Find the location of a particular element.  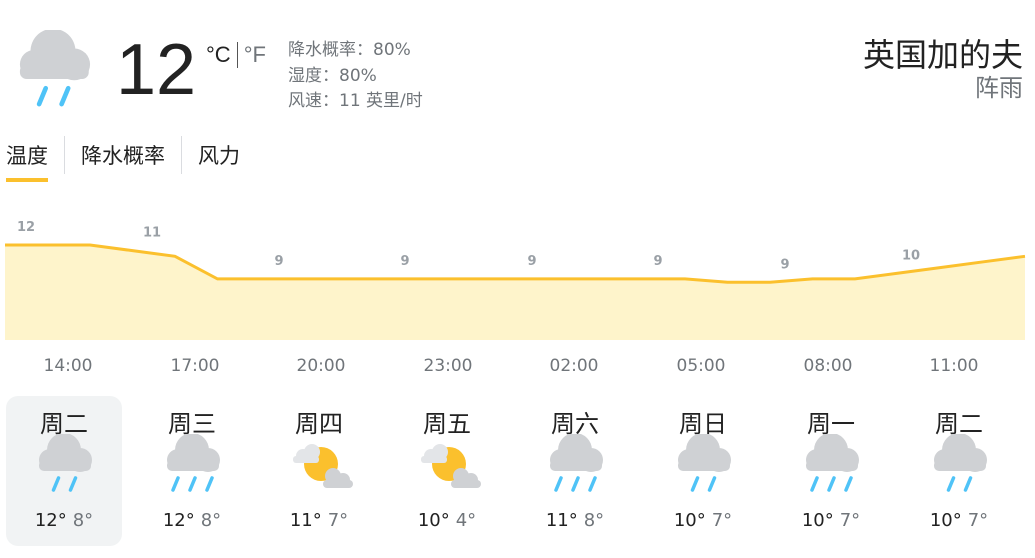

current-temperature: 12 is located at coordinates (156, 70).